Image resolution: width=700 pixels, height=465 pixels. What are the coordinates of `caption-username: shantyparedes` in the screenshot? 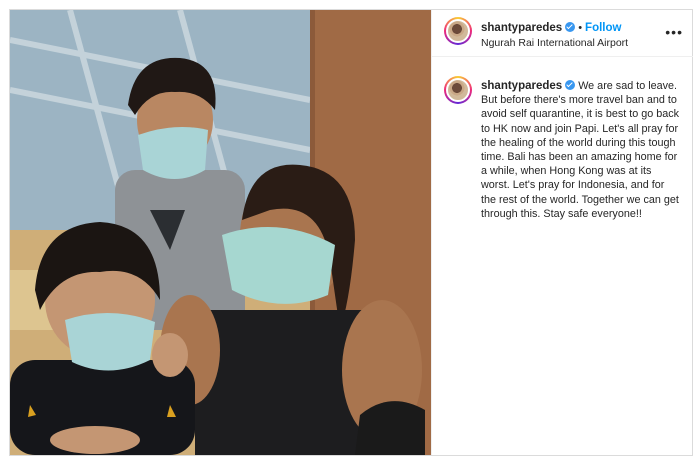 It's located at (521, 86).